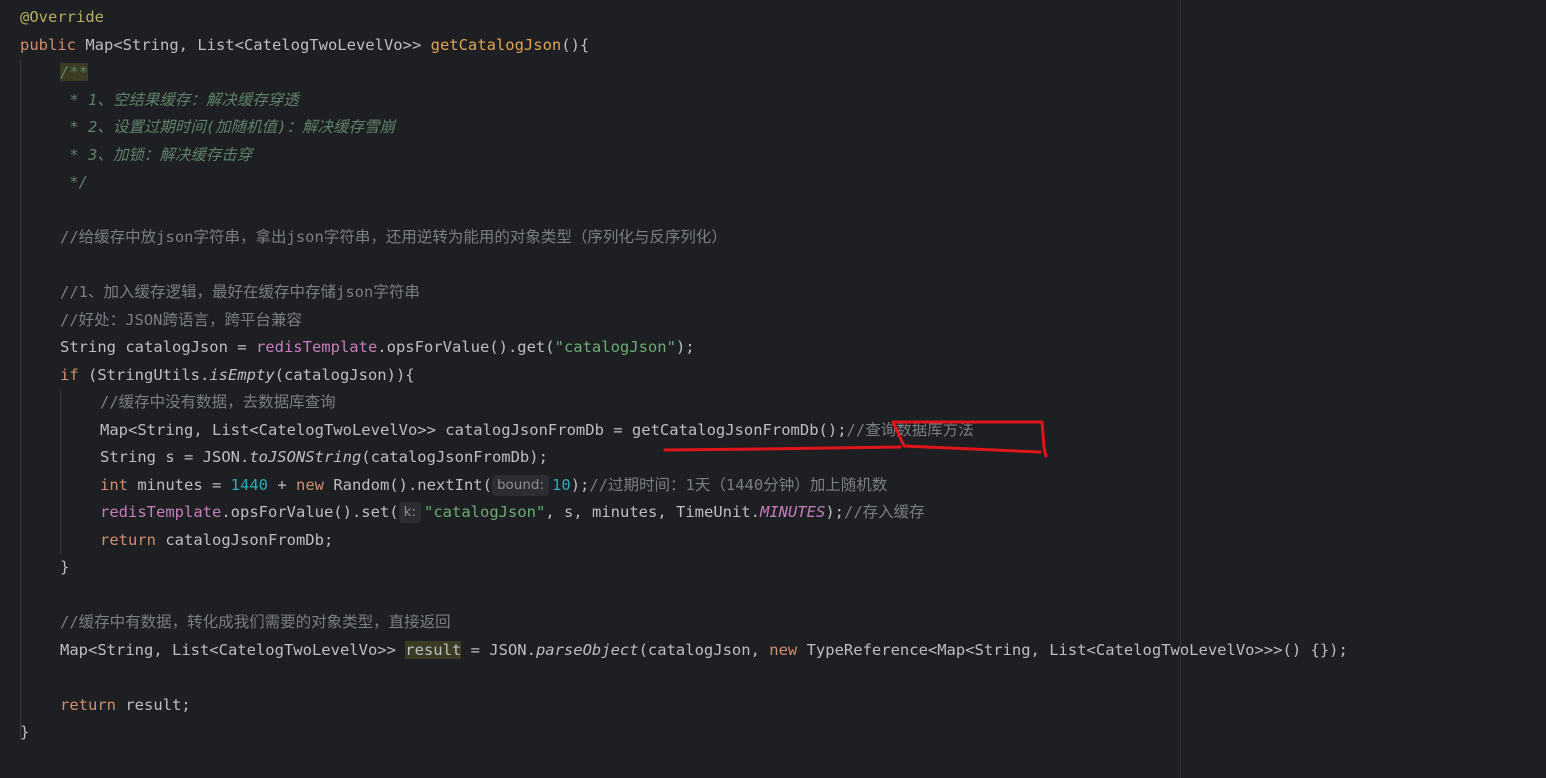  Describe the element at coordinates (855, 439) in the screenshot. I see `red-pen-annotation` at that location.